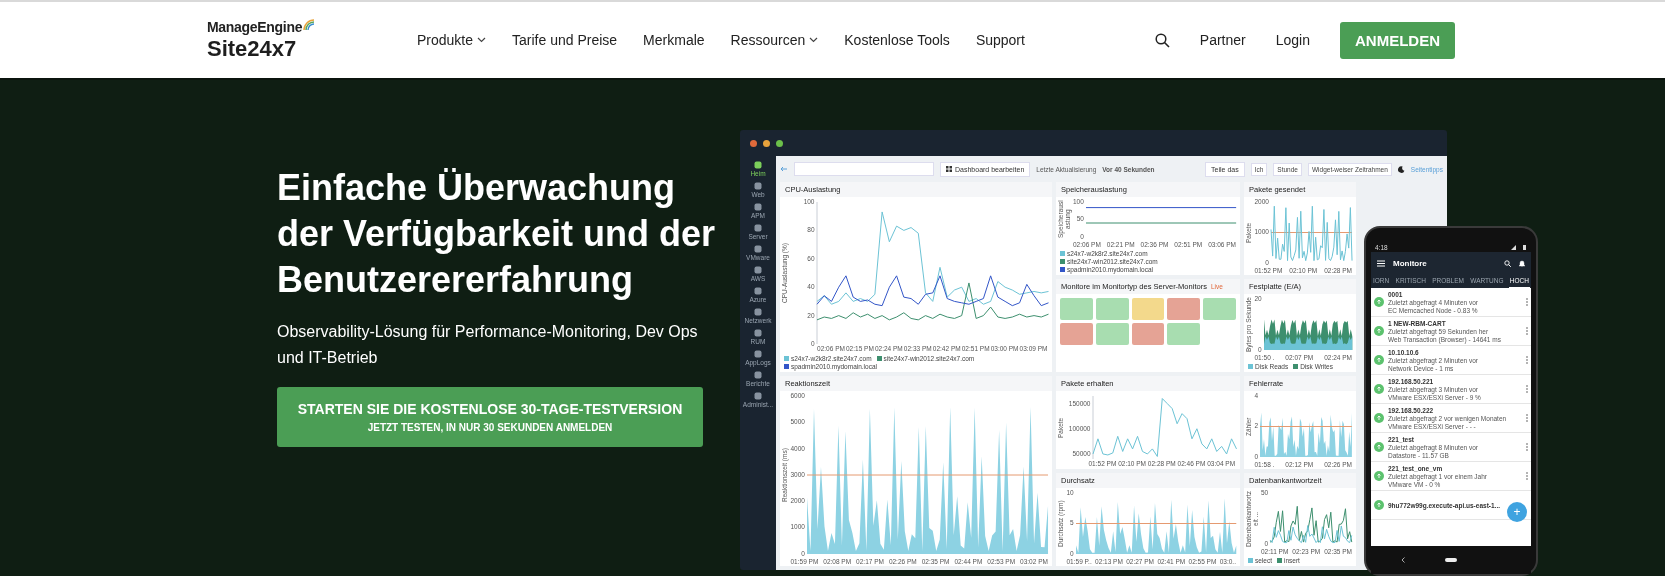 This screenshot has height=576, width=1665. What do you see at coordinates (497, 234) in the screenshot?
I see `hero-heading: Einfache Überwachung der Verfügbarkeit und der Benutzerererfahrung` at bounding box center [497, 234].